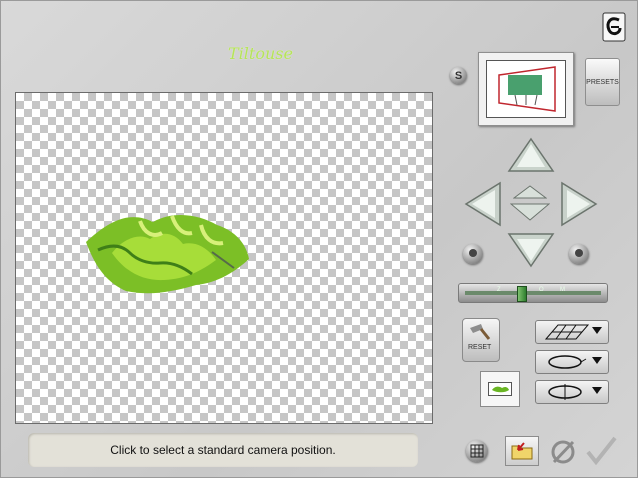 This screenshot has height=478, width=638. I want to click on small-up-button, so click(530, 192).